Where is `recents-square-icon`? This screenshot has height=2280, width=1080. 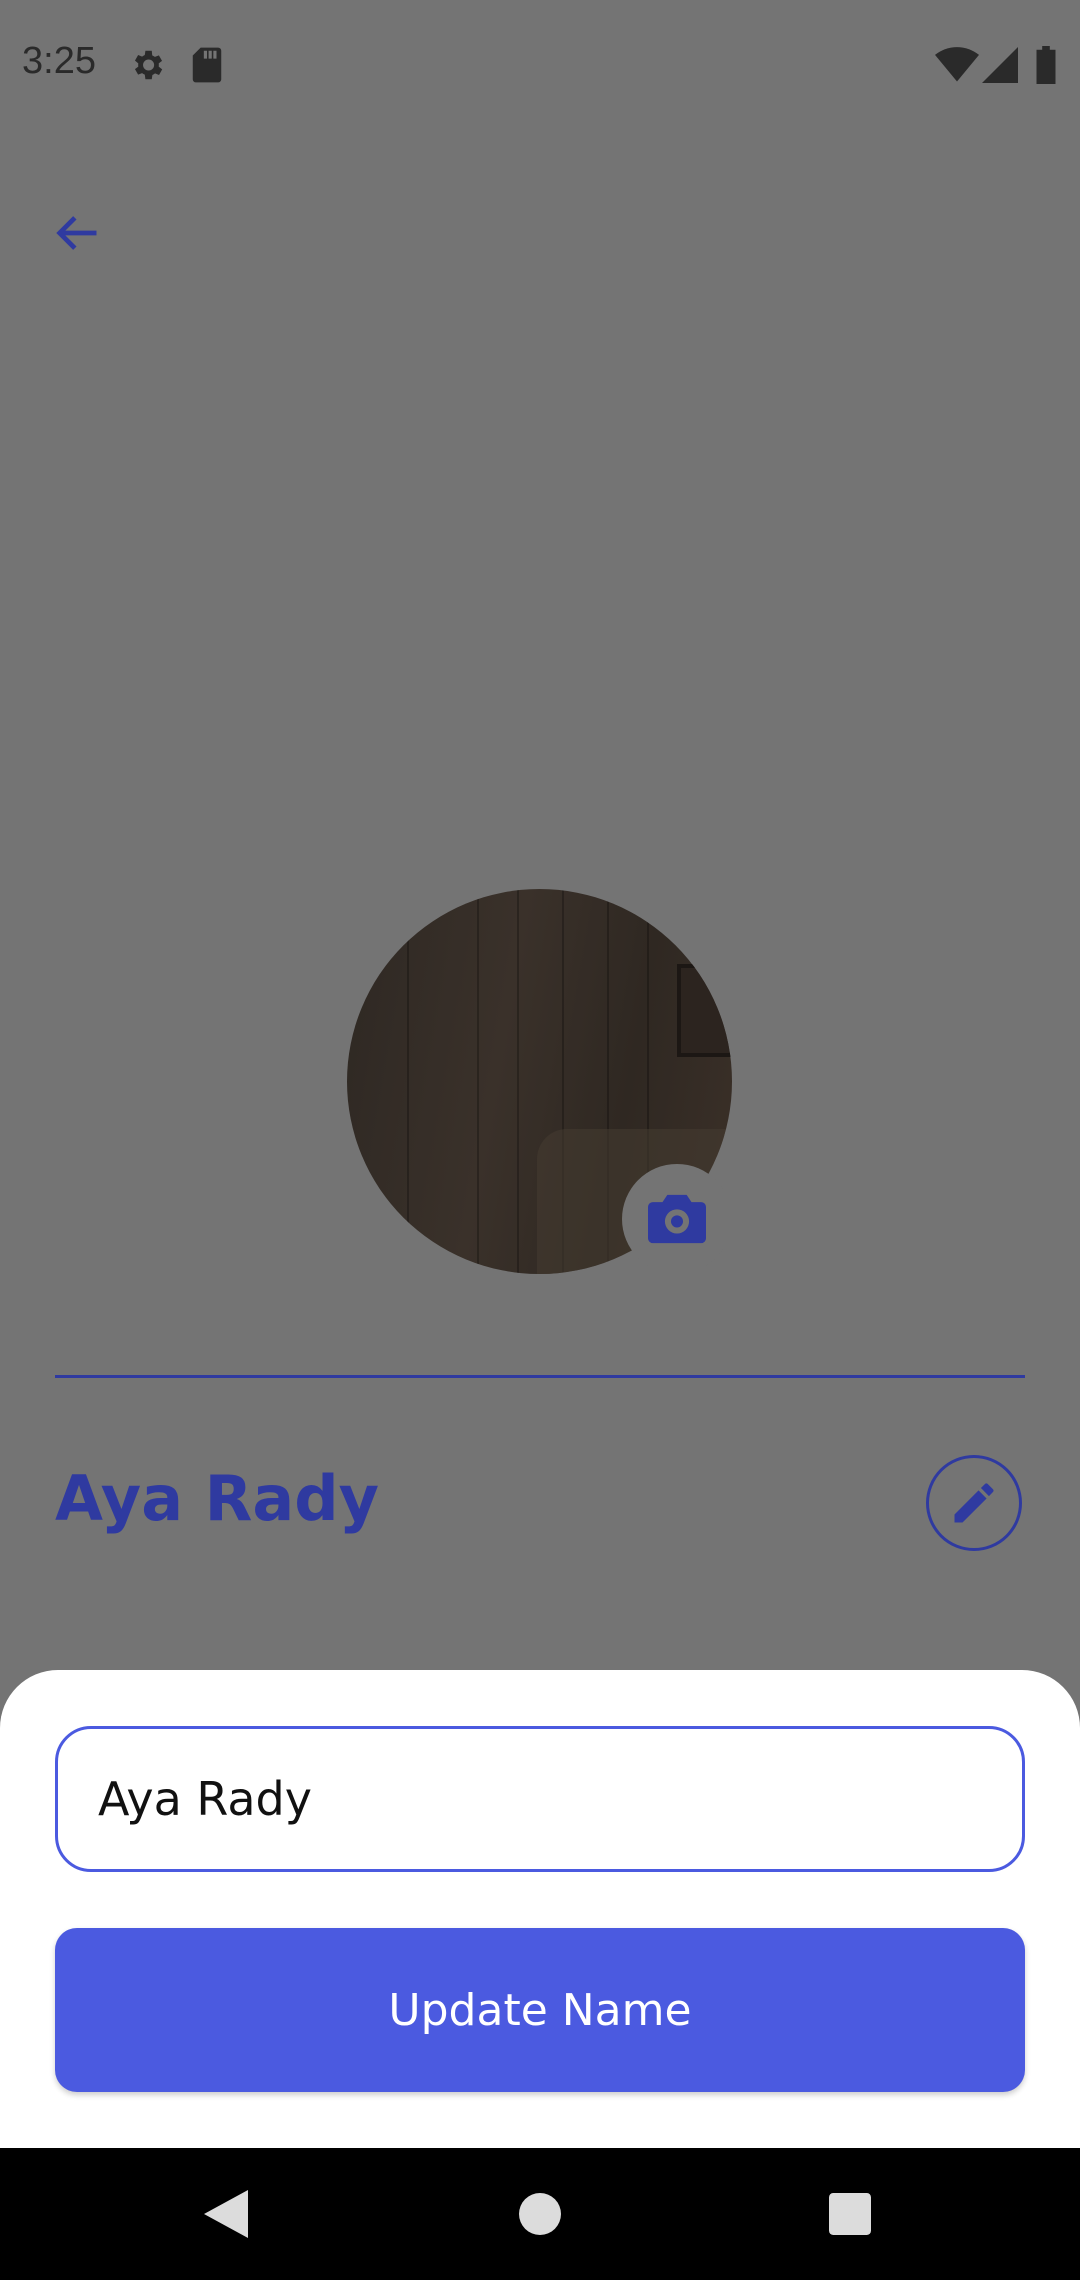 recents-square-icon is located at coordinates (850, 2214).